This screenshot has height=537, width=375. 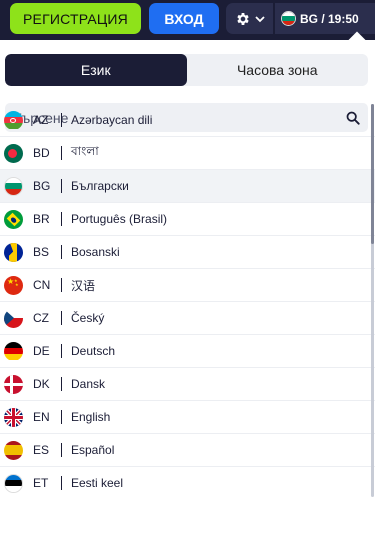 I want to click on language-name: Български, so click(x=100, y=186).